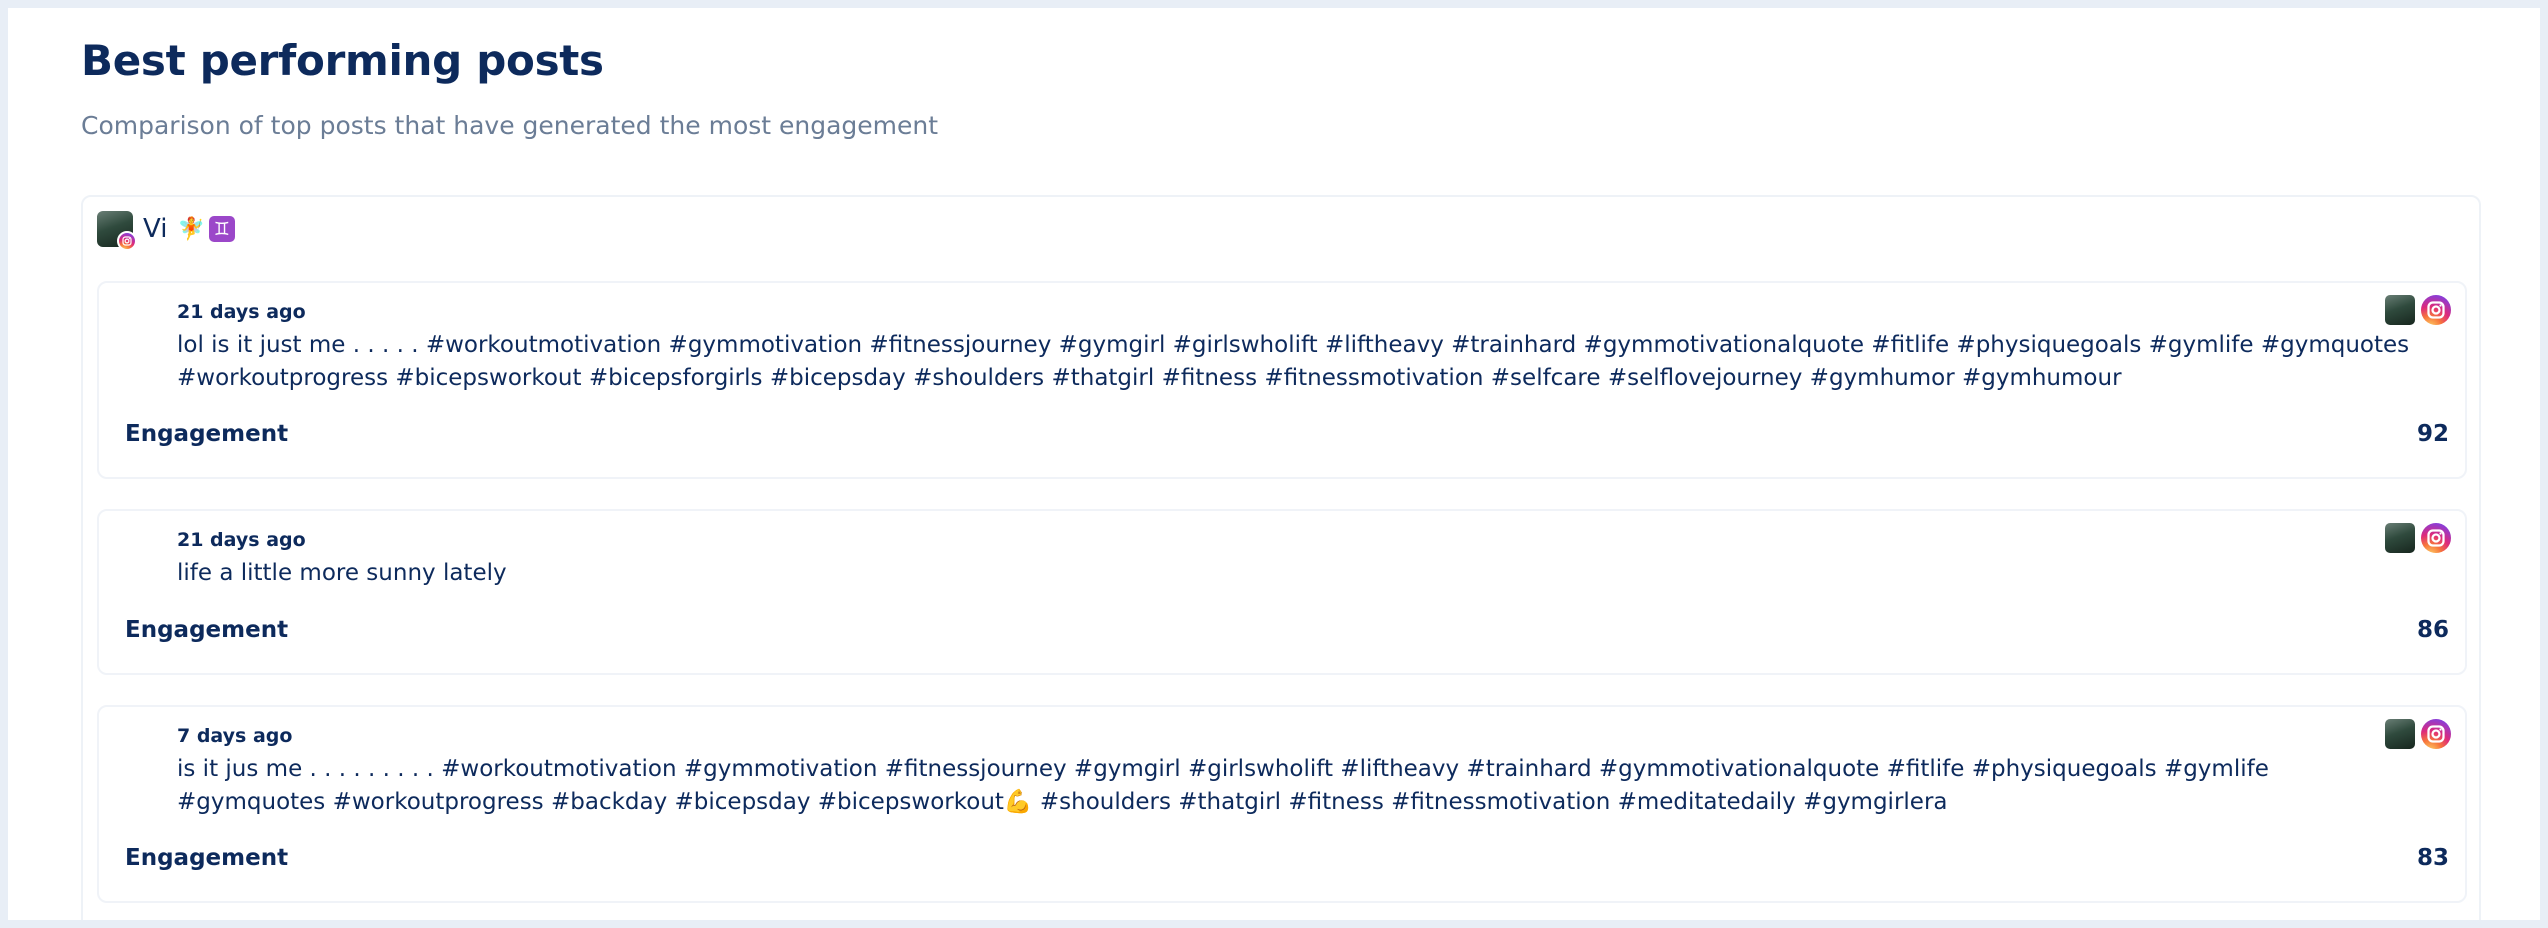  I want to click on page-title: Best performing posts, so click(342, 60).